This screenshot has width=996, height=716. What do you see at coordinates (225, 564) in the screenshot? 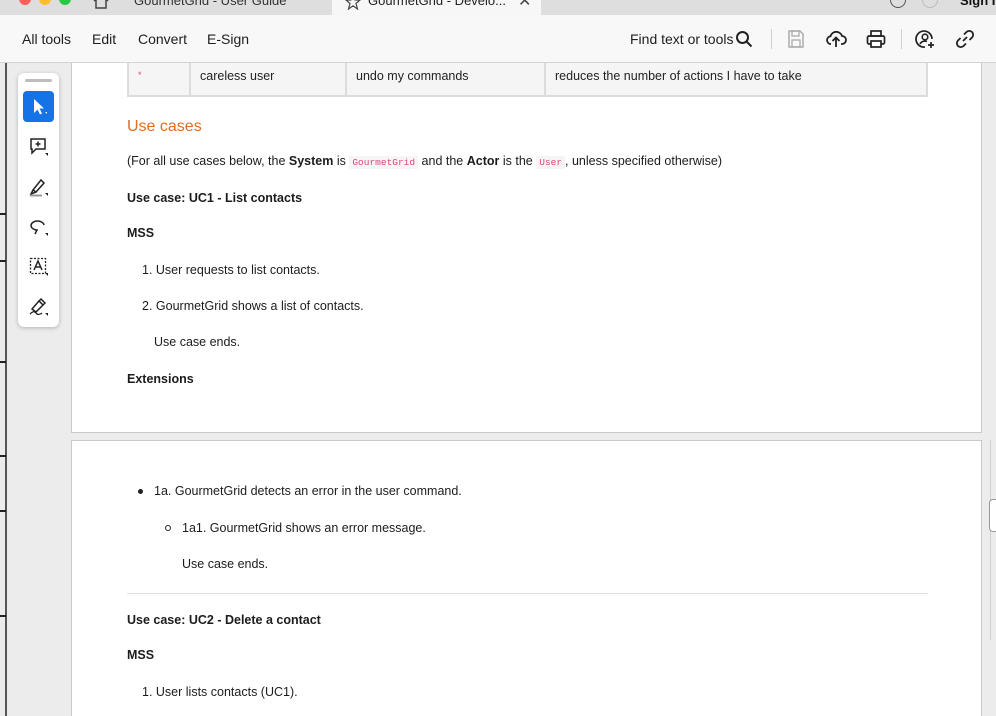
I see `uc1-ext-end: Use case ends.` at bounding box center [225, 564].